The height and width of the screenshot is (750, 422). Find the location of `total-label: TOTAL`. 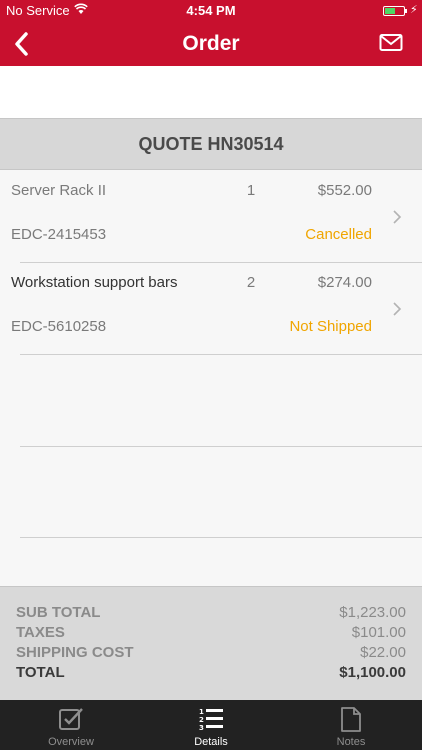

total-label: TOTAL is located at coordinates (40, 672).